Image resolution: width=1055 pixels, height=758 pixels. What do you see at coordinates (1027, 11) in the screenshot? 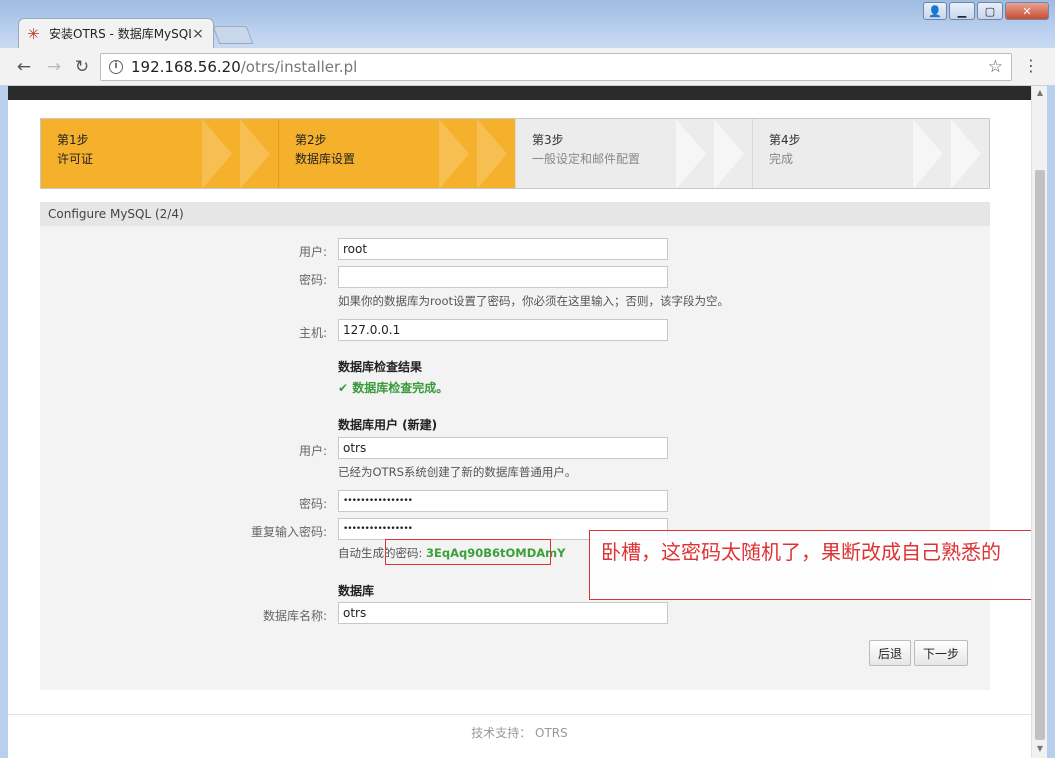
I see `close-window-button: ✕` at bounding box center [1027, 11].